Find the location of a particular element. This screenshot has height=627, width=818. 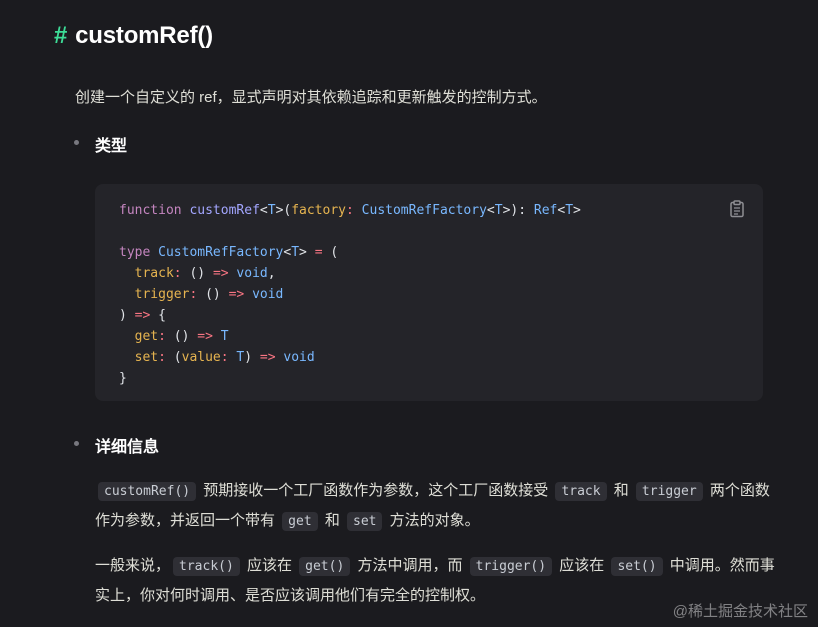

page-title: # customRef() is located at coordinates (133, 36).